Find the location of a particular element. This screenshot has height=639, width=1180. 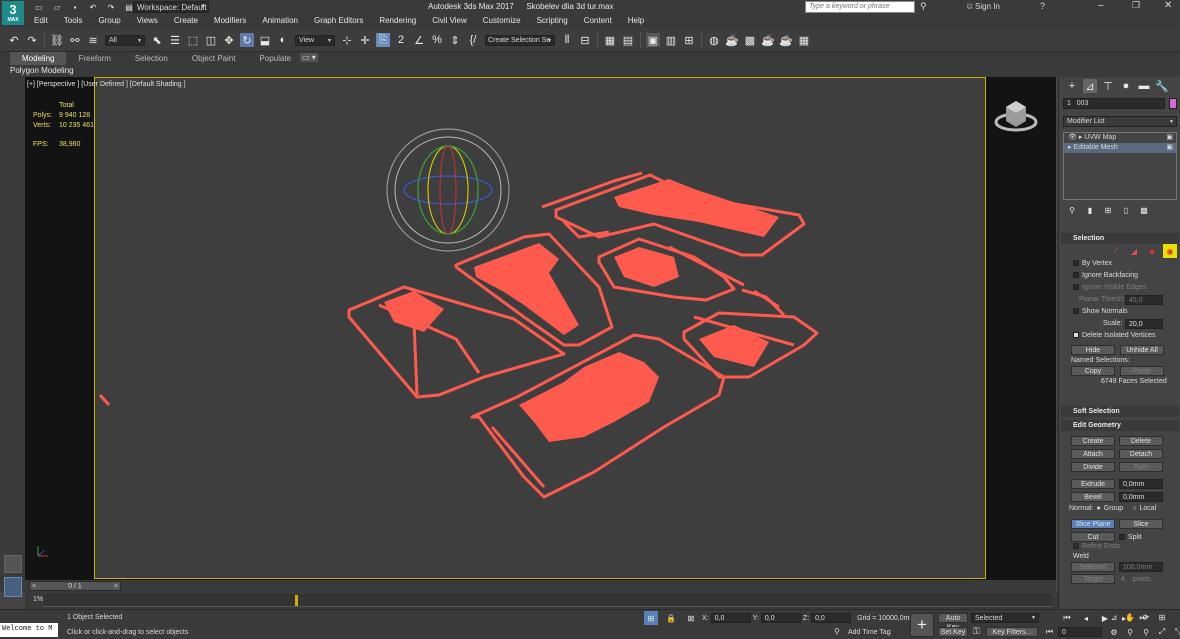

extrude-button: Extrude is located at coordinates (1093, 484).